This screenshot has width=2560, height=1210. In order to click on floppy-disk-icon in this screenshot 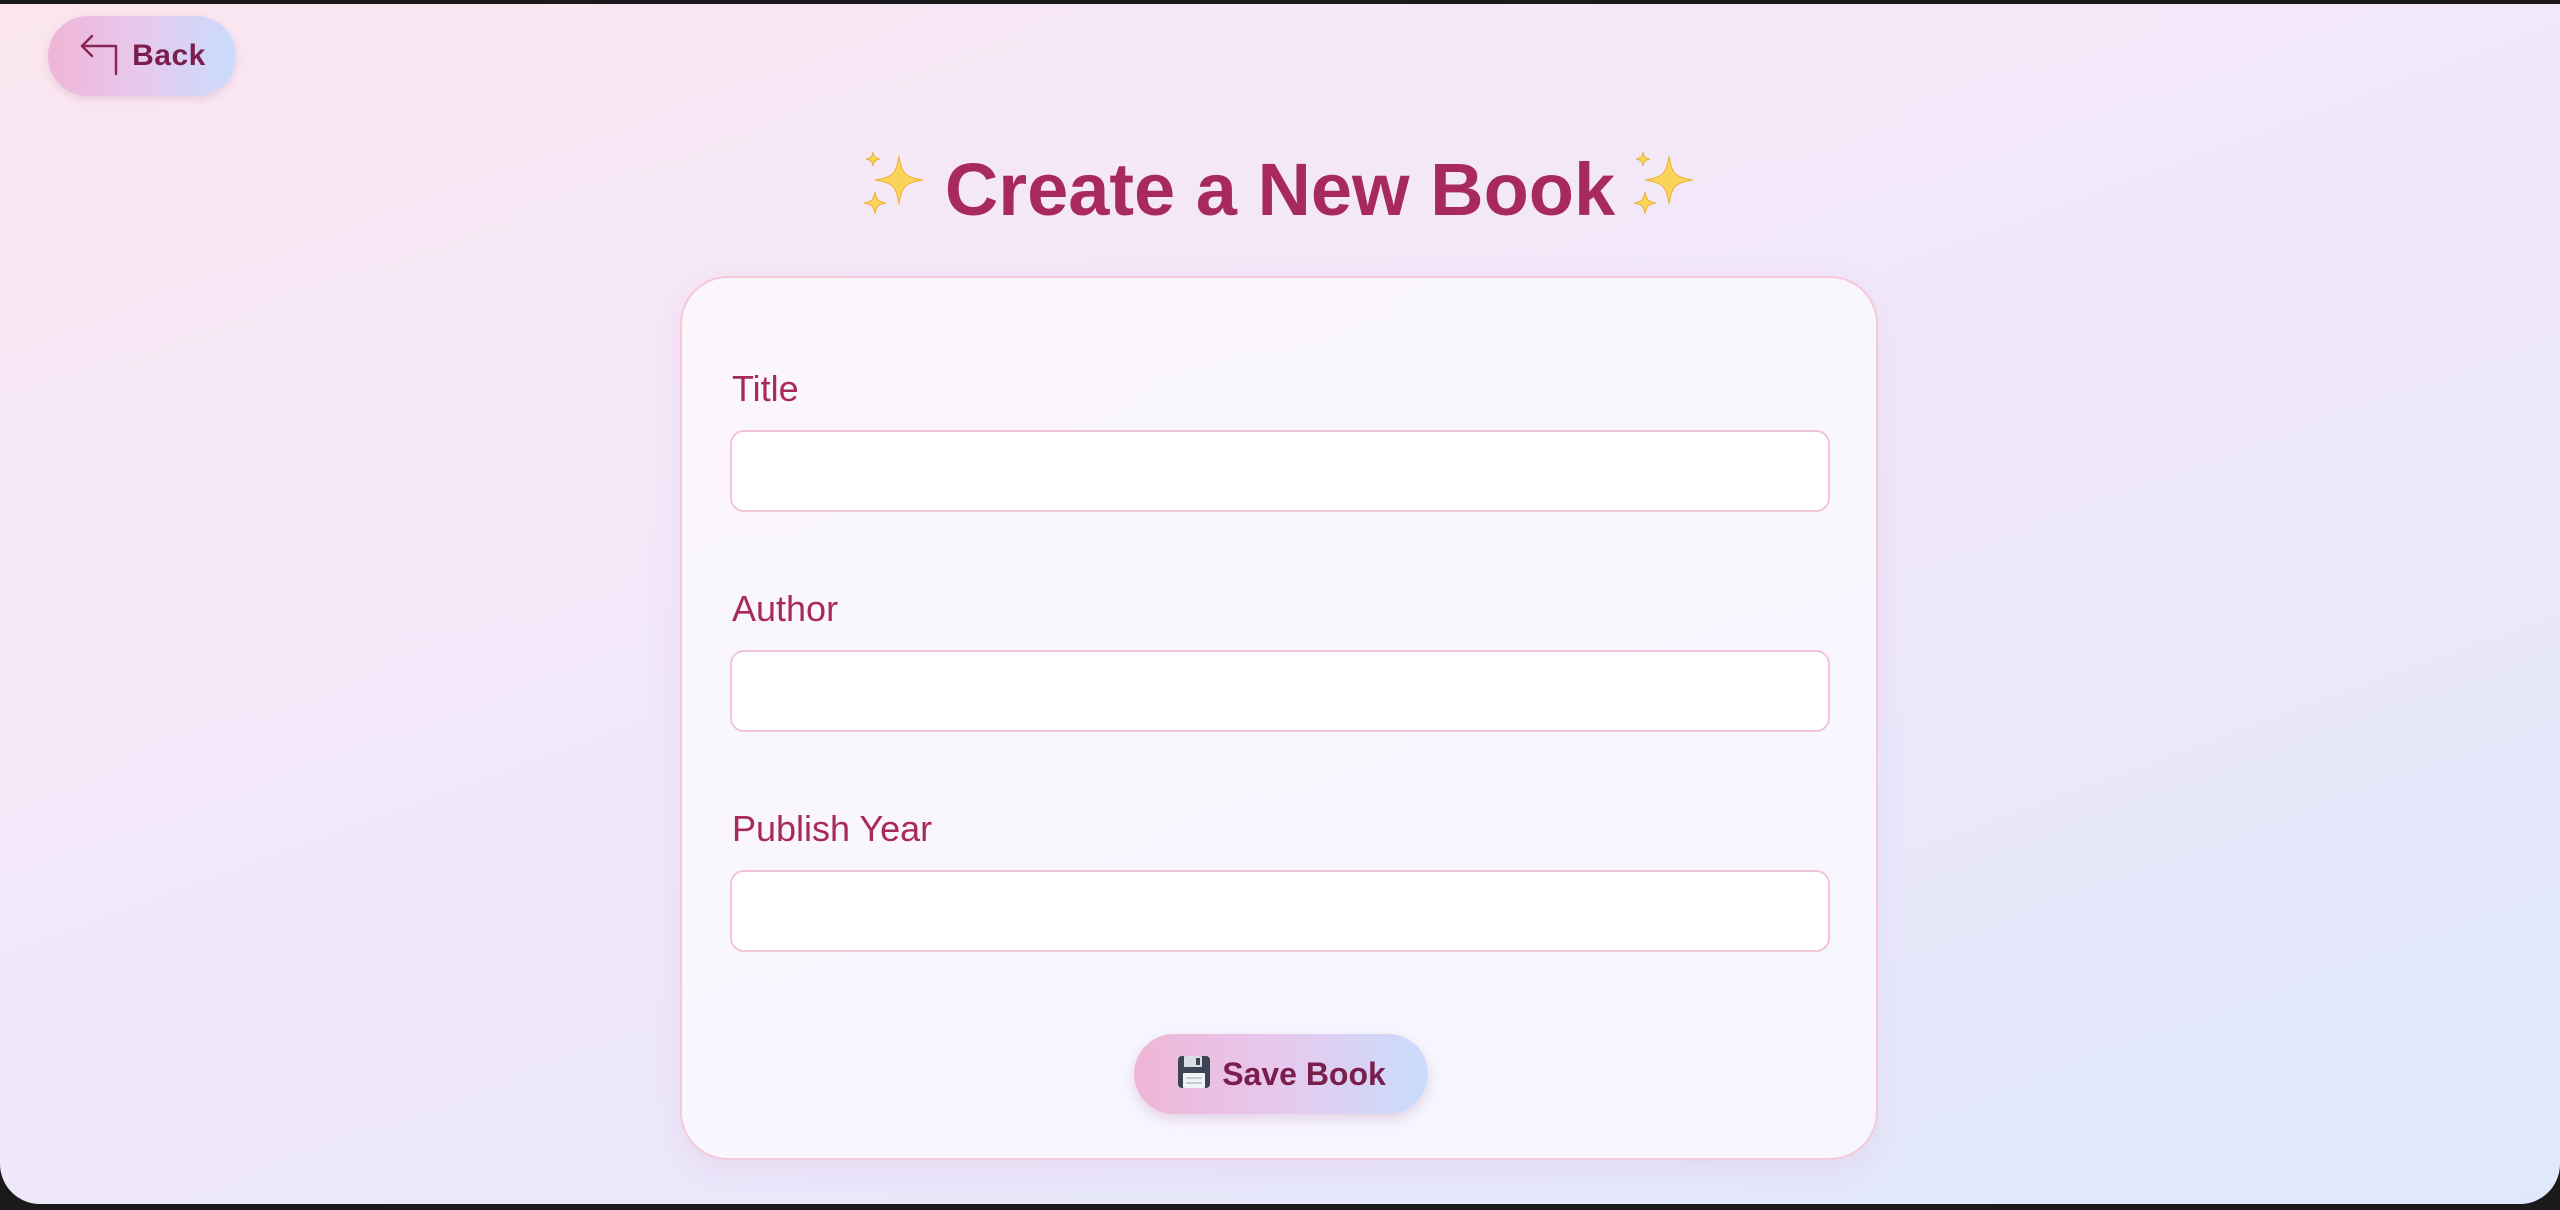, I will do `click(1194, 1074)`.